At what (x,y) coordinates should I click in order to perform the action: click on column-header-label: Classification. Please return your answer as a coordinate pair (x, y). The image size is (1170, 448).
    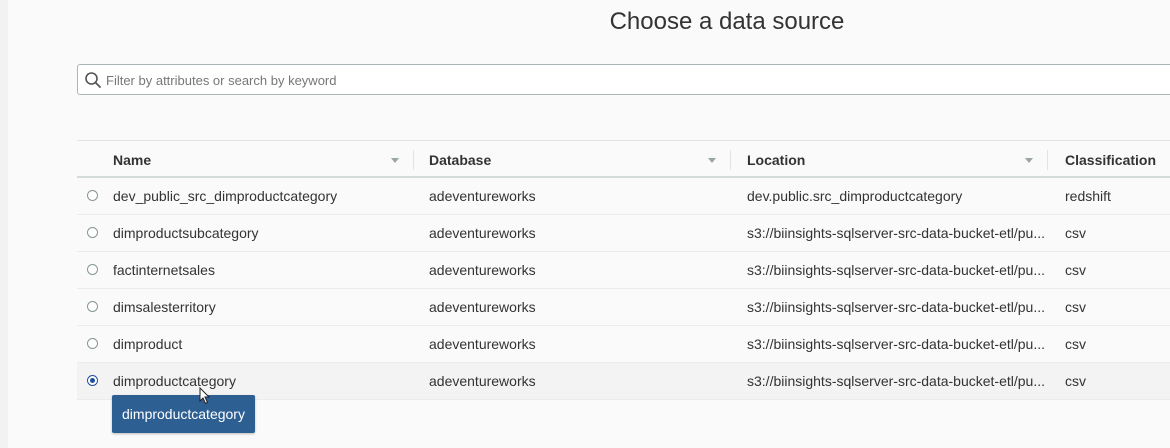
    Looking at the image, I should click on (1111, 160).